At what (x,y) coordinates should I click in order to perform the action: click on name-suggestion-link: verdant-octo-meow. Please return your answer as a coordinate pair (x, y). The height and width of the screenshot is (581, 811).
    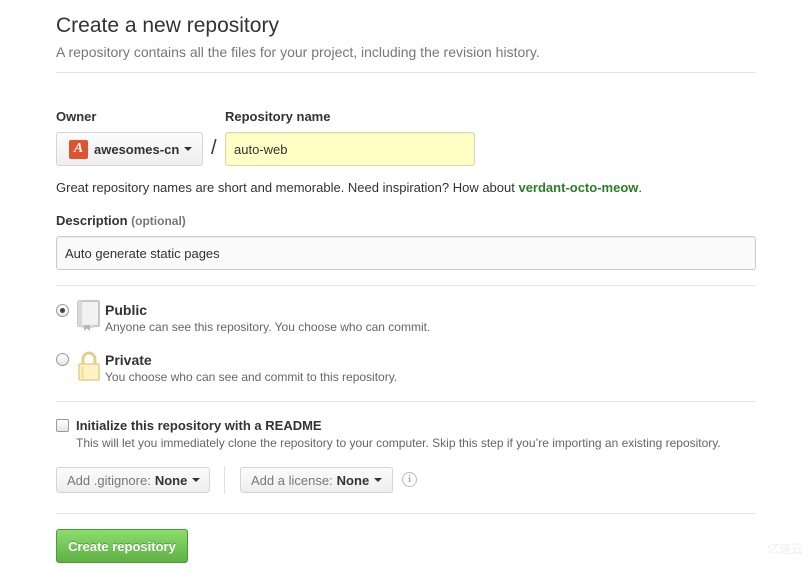
    Looking at the image, I should click on (578, 187).